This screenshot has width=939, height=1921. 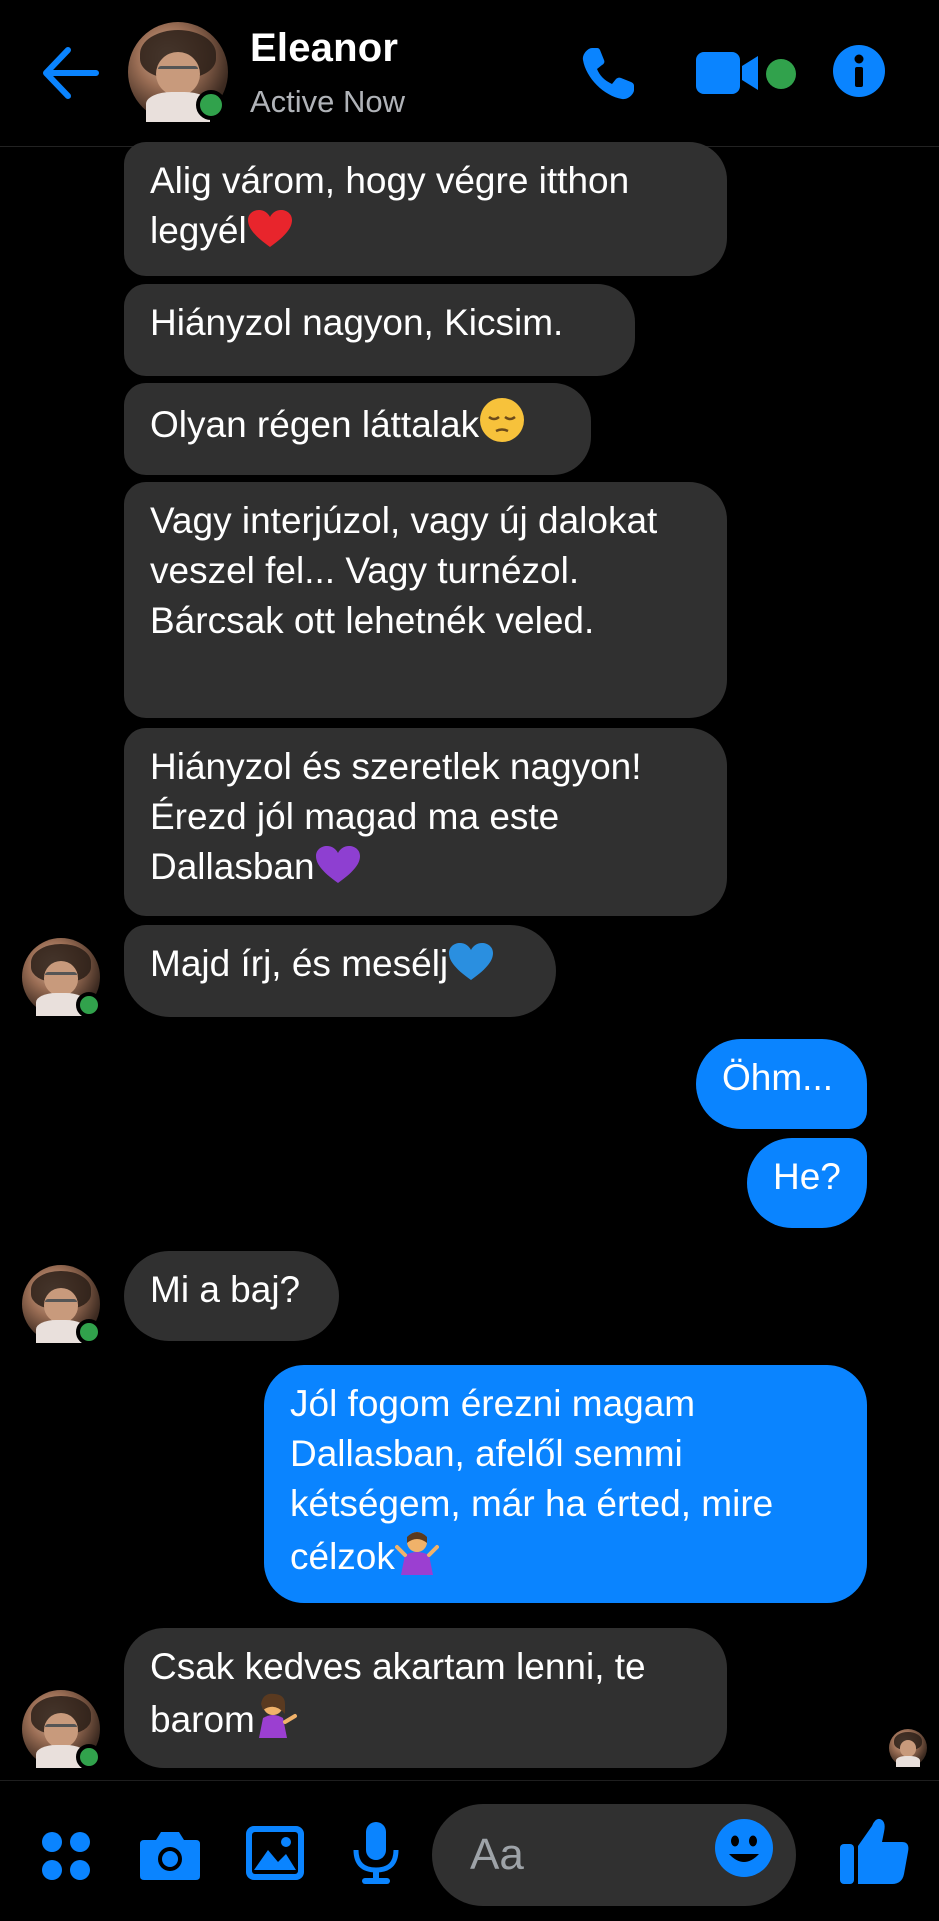 What do you see at coordinates (178, 72) in the screenshot?
I see `contact-avatar` at bounding box center [178, 72].